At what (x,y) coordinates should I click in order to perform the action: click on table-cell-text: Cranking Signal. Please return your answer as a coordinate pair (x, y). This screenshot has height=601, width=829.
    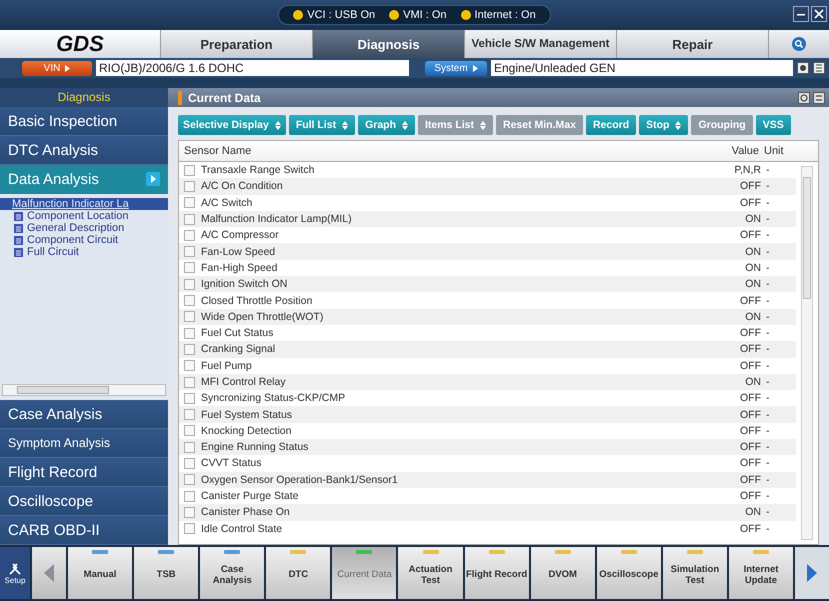
    Looking at the image, I should click on (238, 349).